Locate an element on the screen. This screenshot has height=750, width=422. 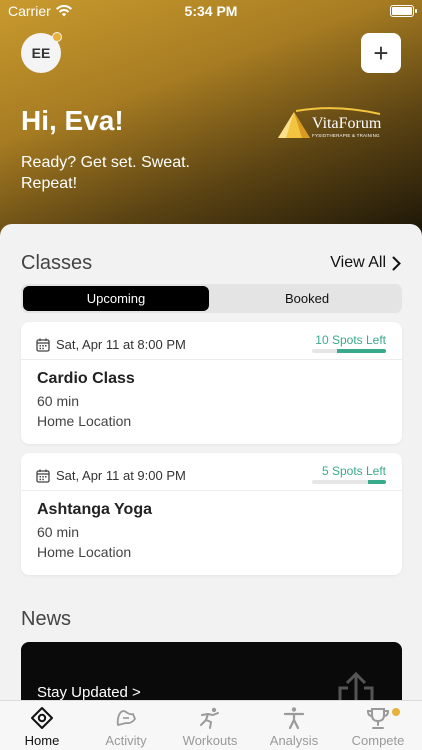
tab-upcoming: Upcoming is located at coordinates (116, 298).